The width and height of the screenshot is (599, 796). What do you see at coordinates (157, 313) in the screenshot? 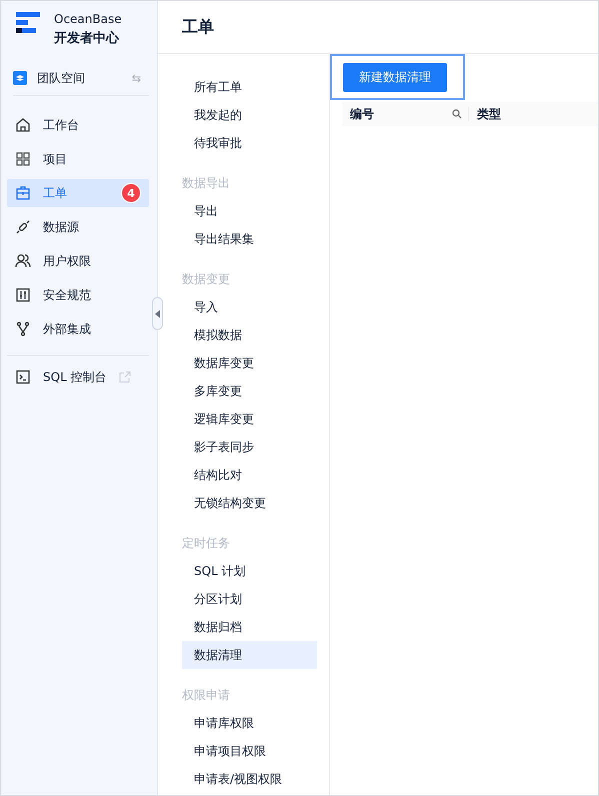
I see `collapse-handle` at bounding box center [157, 313].